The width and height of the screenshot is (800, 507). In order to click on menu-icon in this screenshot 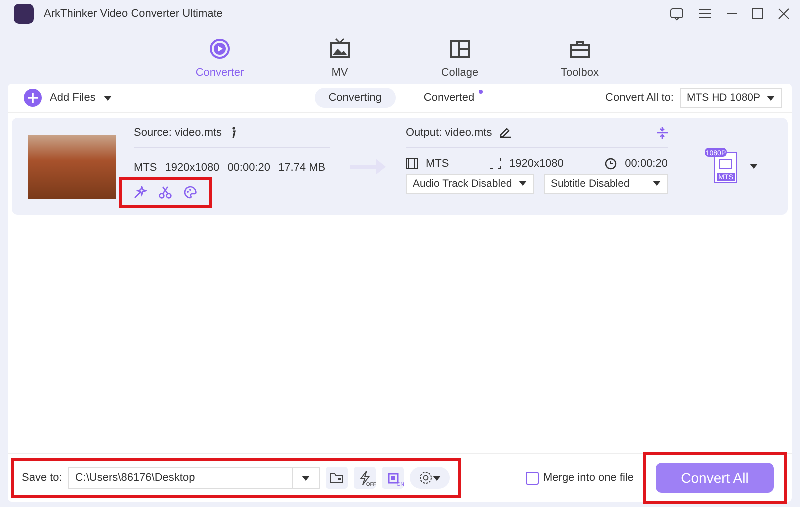, I will do `click(705, 14)`.